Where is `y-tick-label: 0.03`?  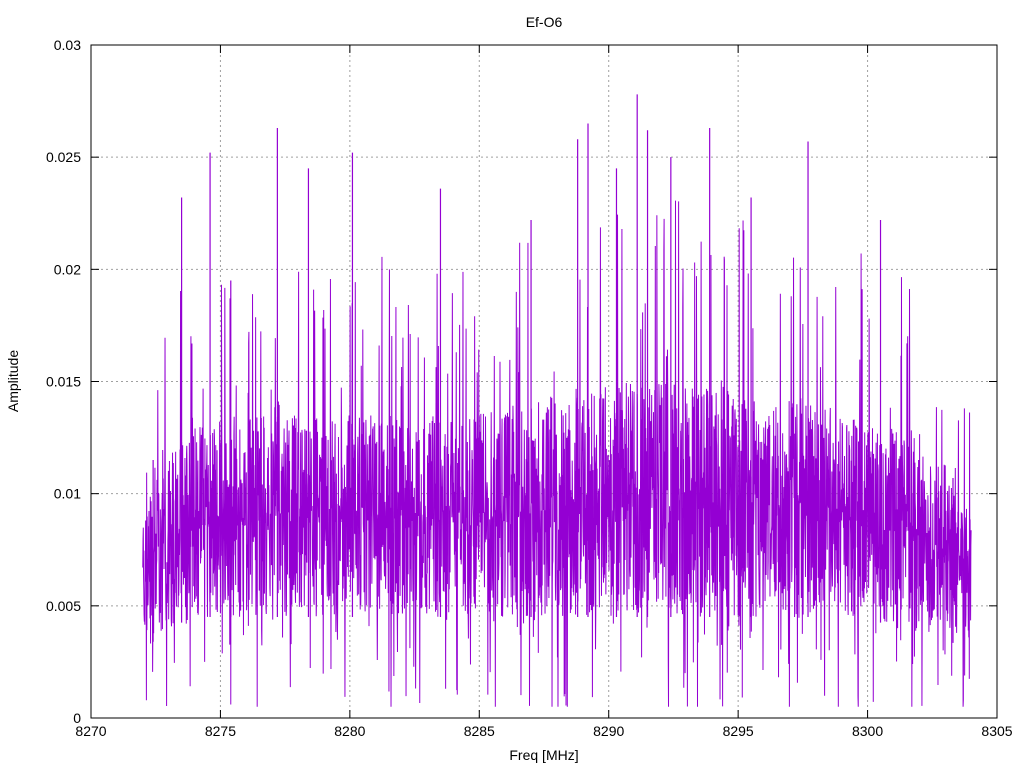 y-tick-label: 0.03 is located at coordinates (67, 45).